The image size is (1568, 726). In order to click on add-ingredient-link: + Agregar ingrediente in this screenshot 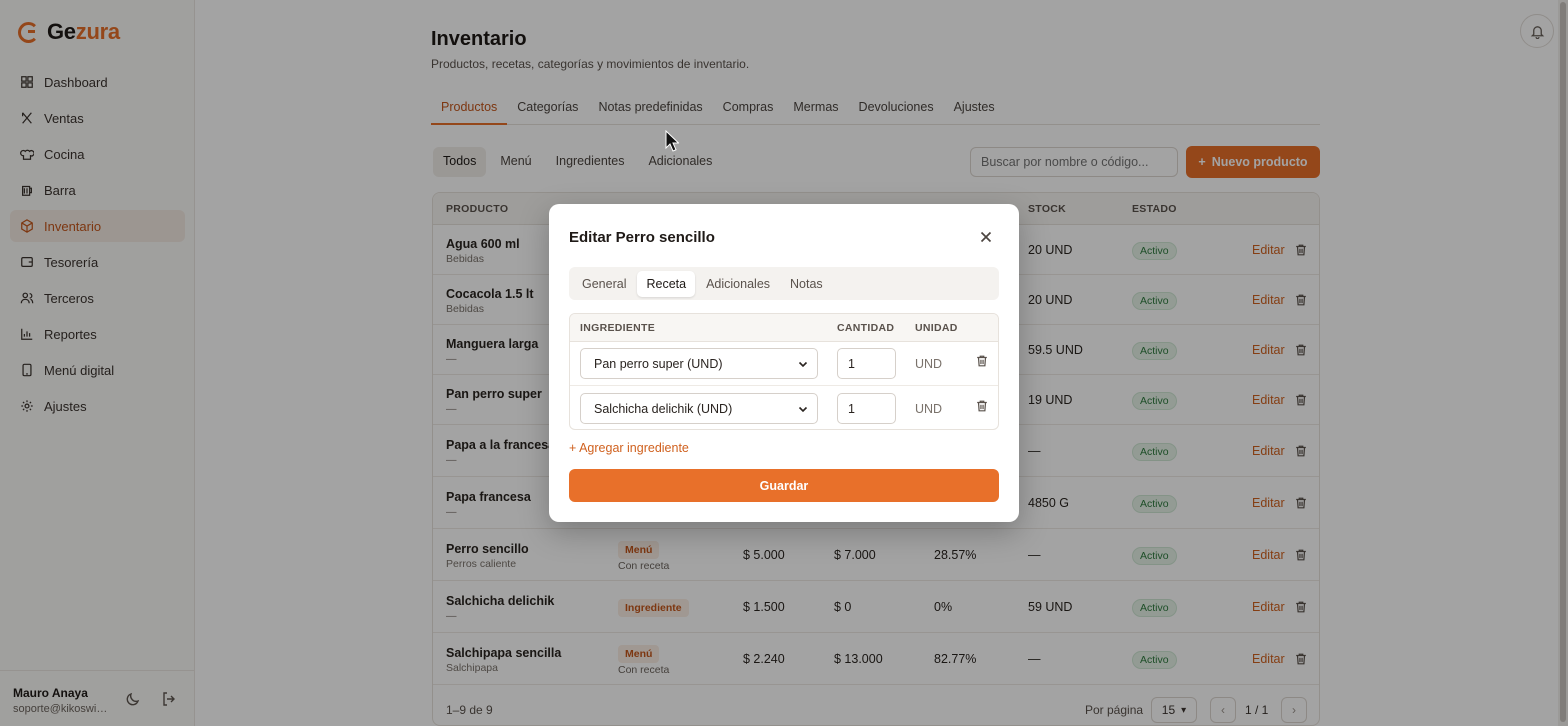, I will do `click(629, 448)`.